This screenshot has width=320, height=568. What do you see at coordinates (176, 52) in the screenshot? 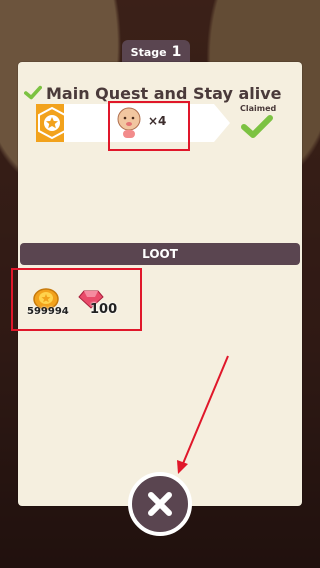
I see `stage-number: 1` at bounding box center [176, 52].